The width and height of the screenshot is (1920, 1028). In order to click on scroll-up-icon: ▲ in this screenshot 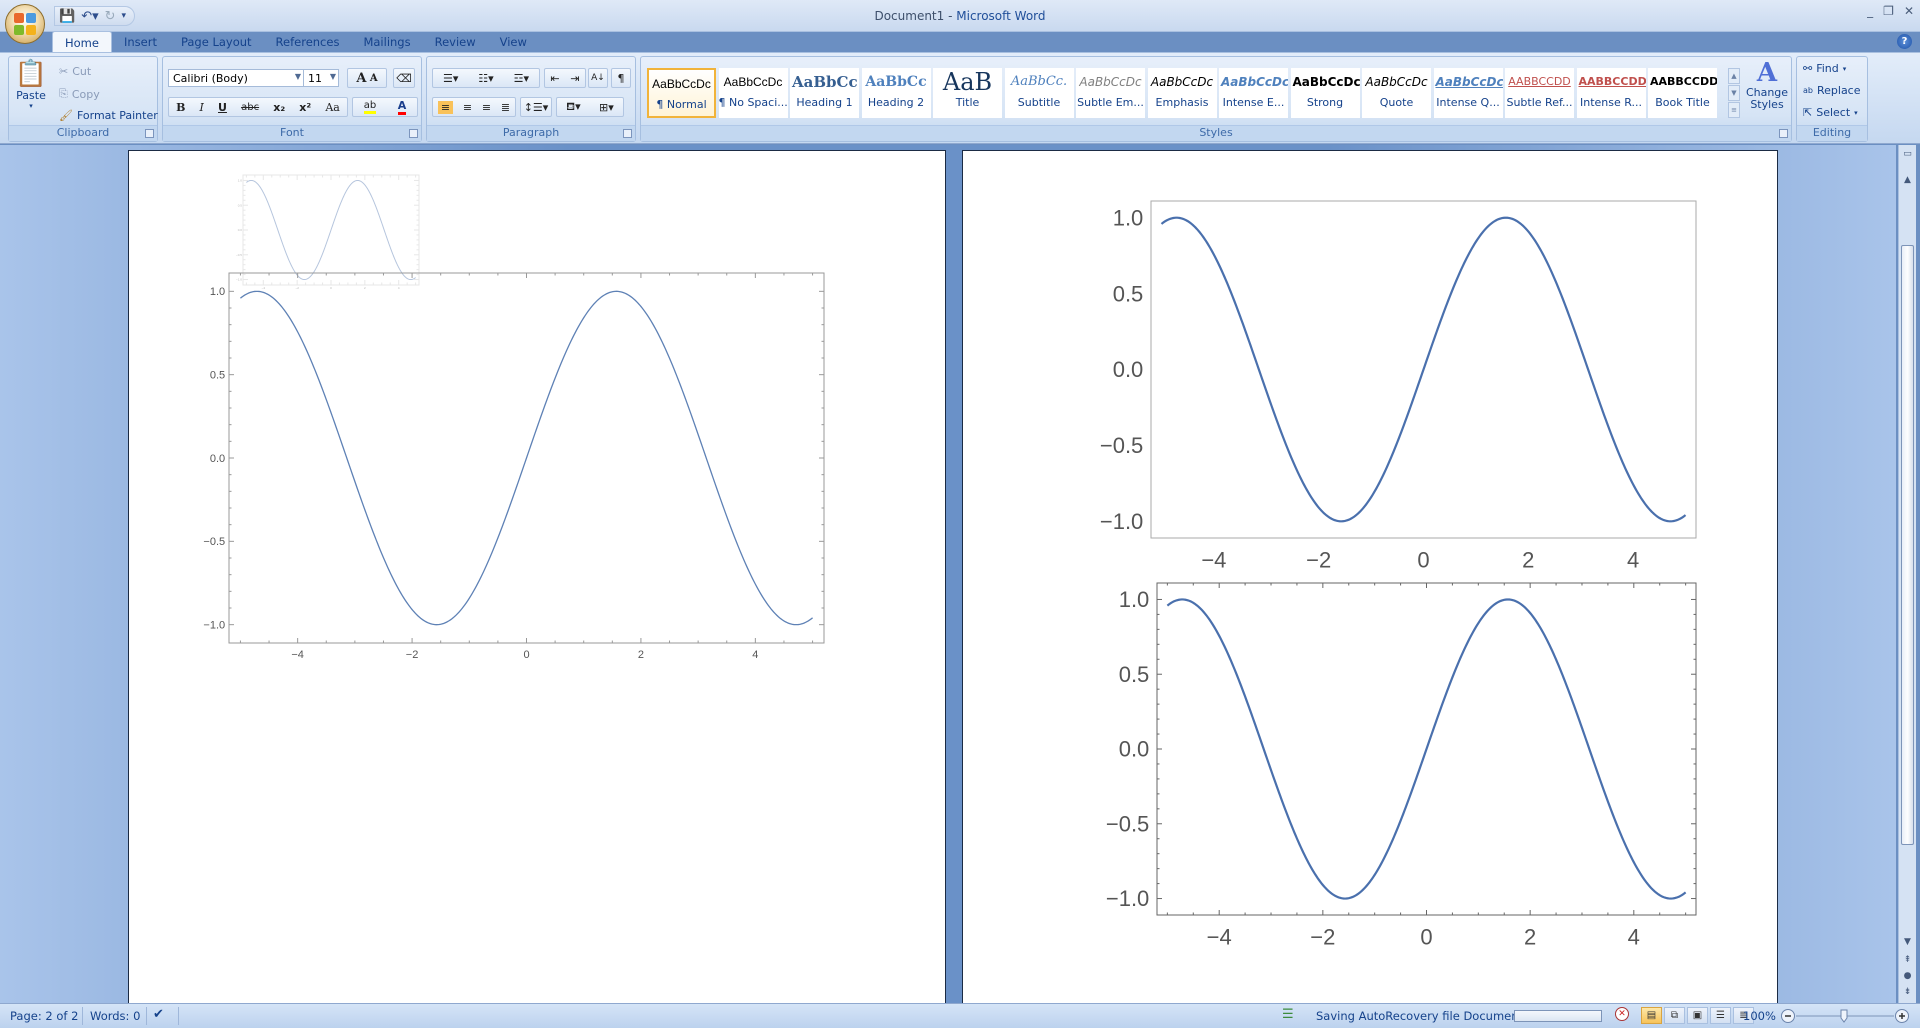, I will do `click(1907, 180)`.